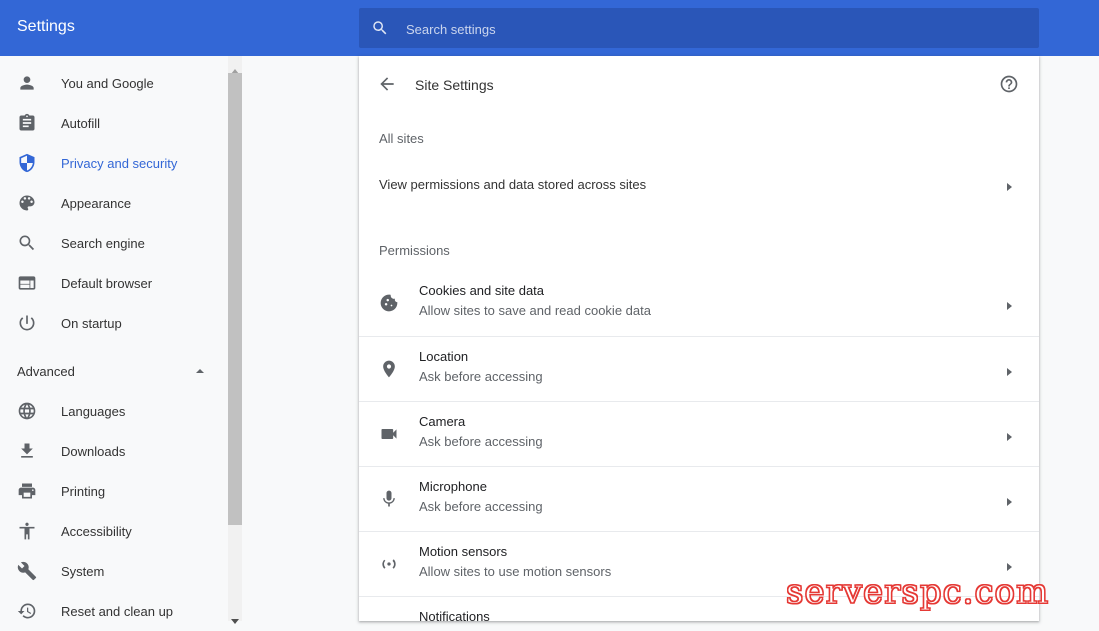 Image resolution: width=1099 pixels, height=631 pixels. Describe the element at coordinates (114, 571) in the screenshot. I see `sidebar-item-system: System` at that location.